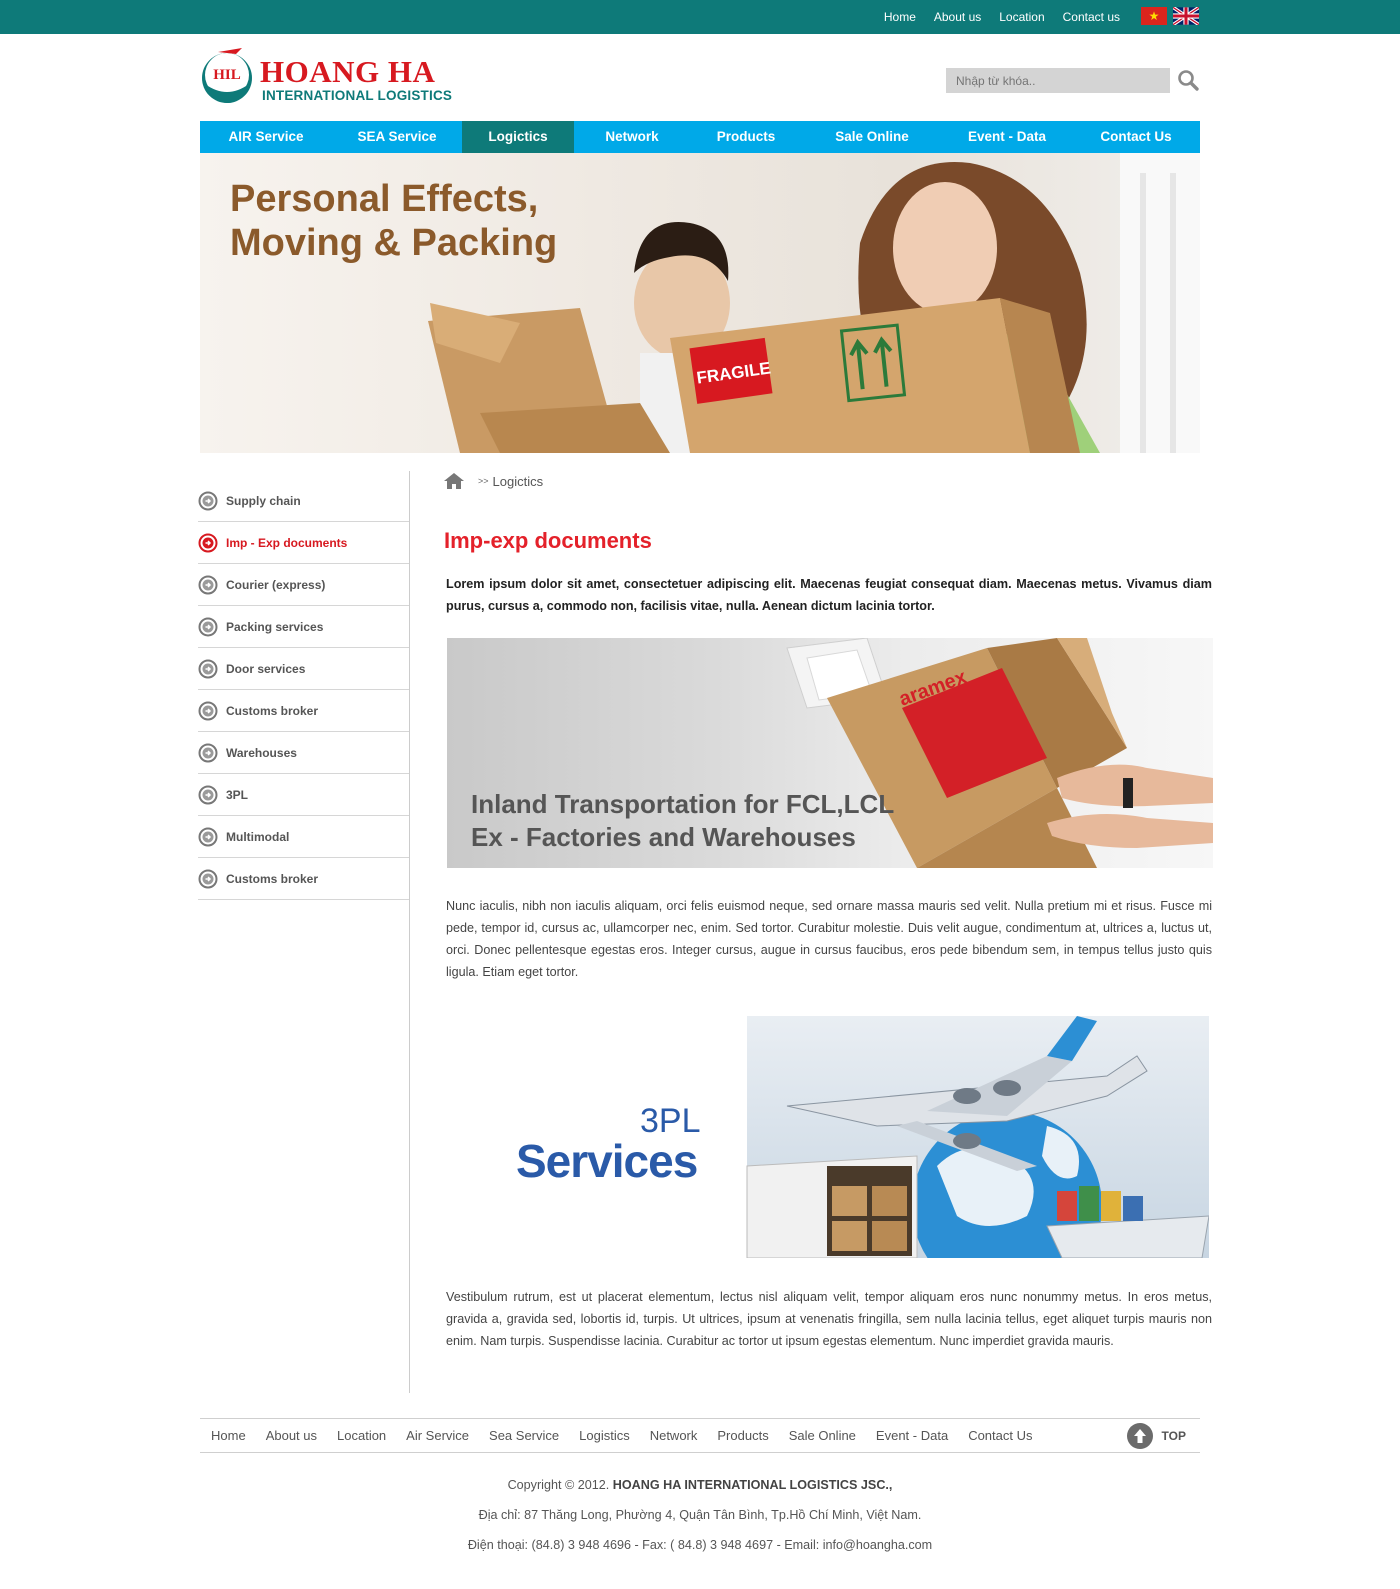 The image size is (1400, 1589). Describe the element at coordinates (275, 626) in the screenshot. I see `sidebar-item-label: Packing services` at that location.